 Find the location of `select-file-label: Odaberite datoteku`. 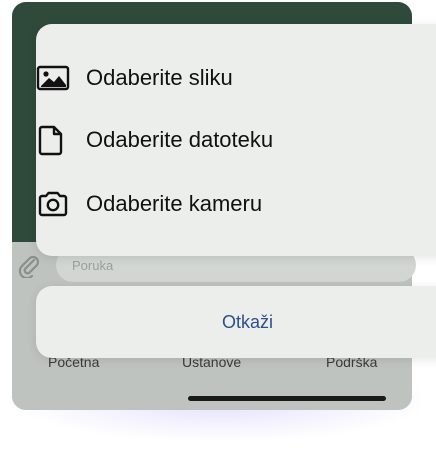

select-file-label: Odaberite datoteku is located at coordinates (180, 139).